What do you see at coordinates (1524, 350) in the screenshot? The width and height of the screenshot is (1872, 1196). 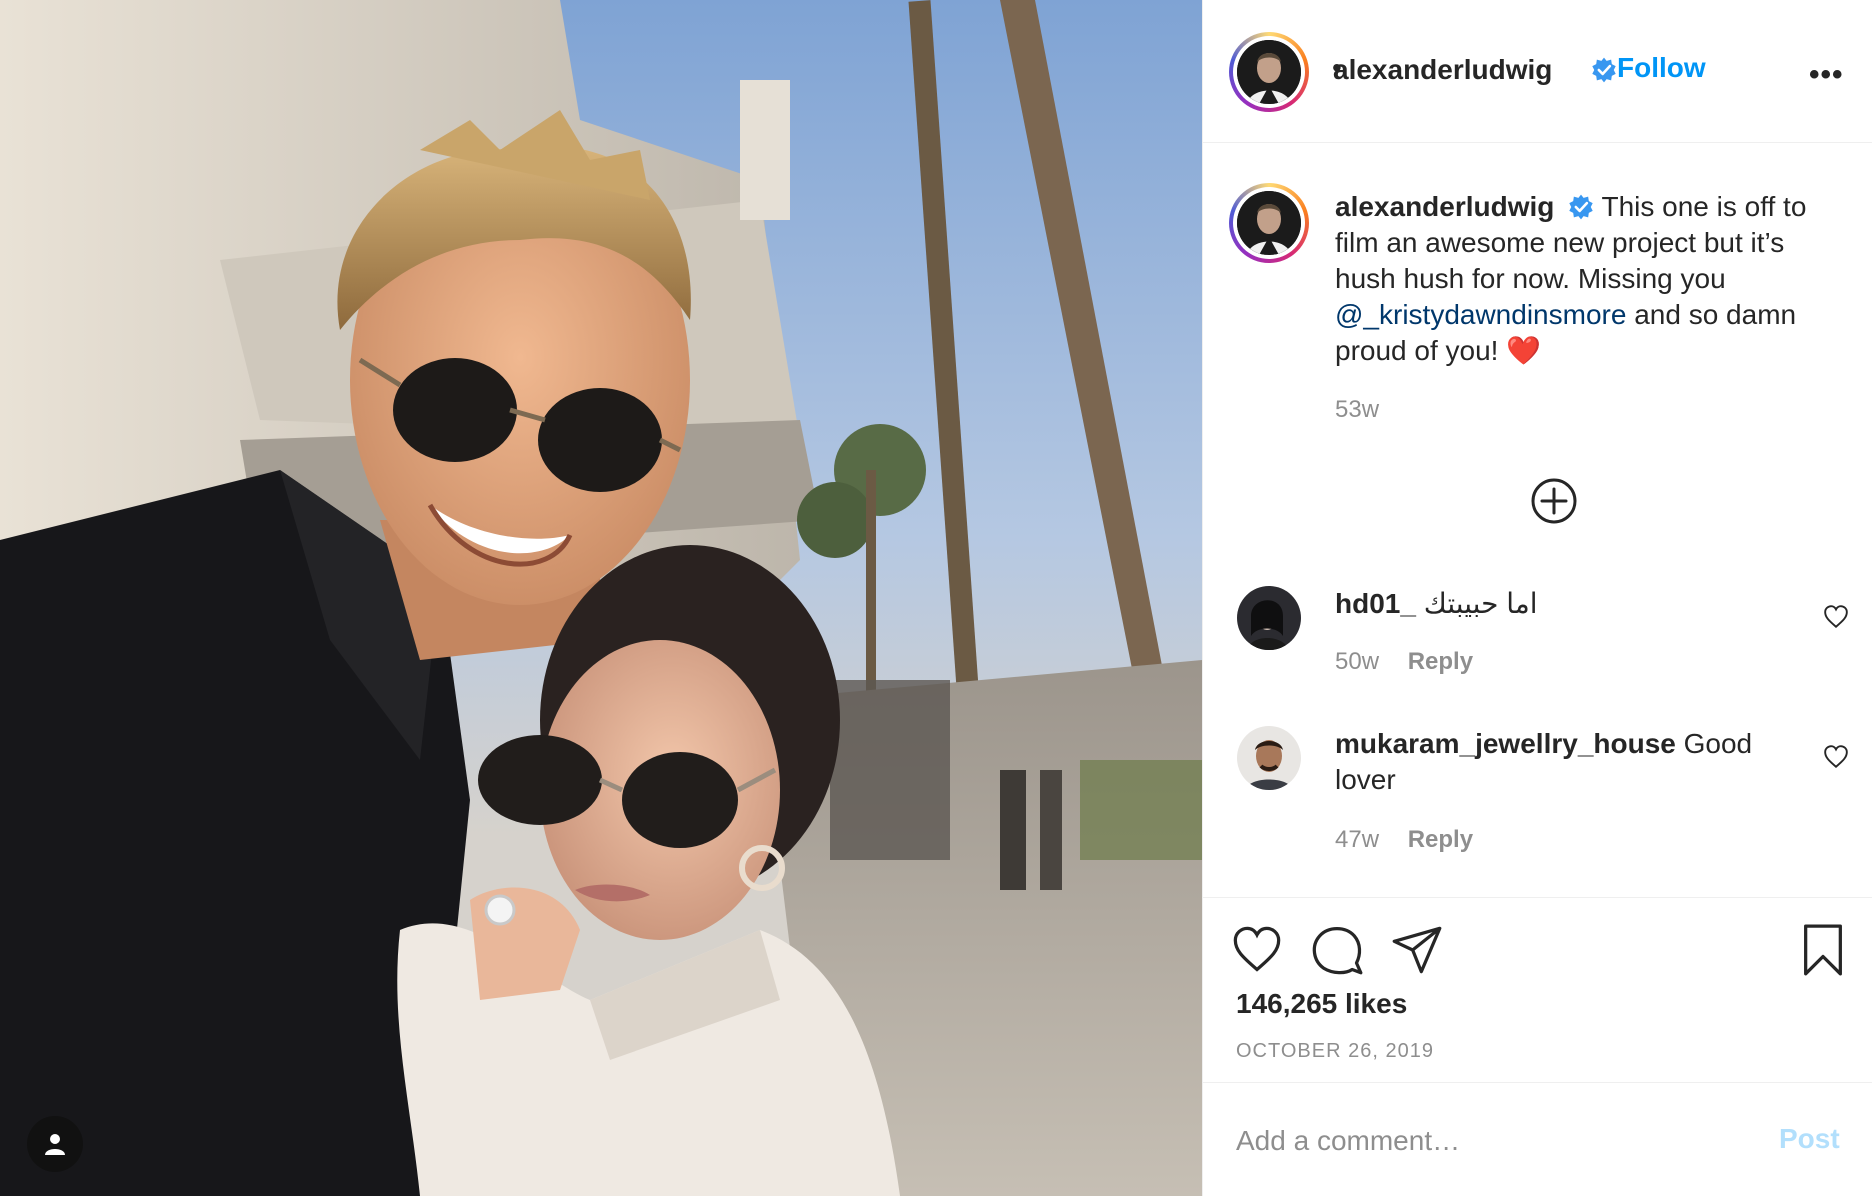 I see `red-heart-emoji: ❤️` at bounding box center [1524, 350].